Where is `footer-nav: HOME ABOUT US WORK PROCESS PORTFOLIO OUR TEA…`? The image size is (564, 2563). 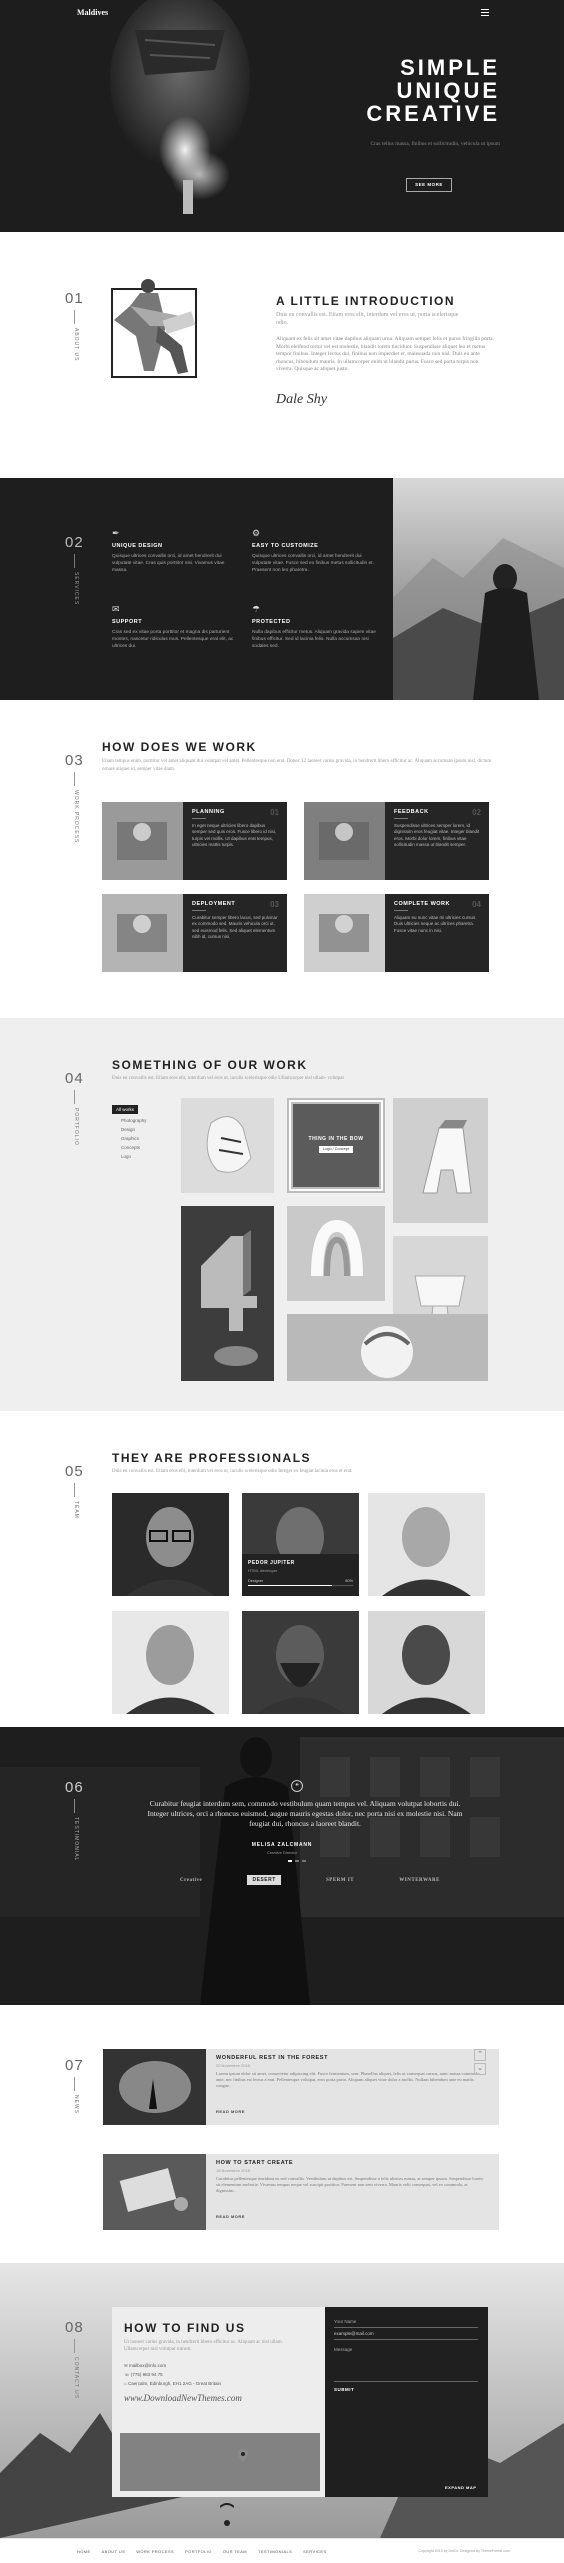 footer-nav: HOME ABOUT US WORK PROCESS PORTFOLIO OUR TEA… is located at coordinates (207, 2551).